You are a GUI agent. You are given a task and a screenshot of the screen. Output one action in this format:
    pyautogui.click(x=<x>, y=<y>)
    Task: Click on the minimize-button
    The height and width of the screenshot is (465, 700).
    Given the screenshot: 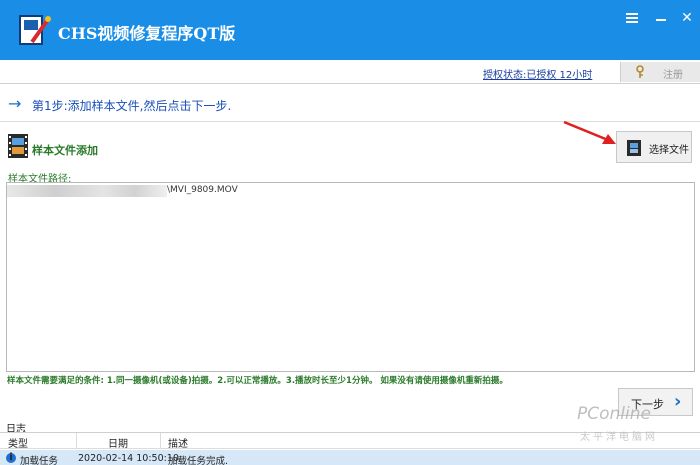 What is the action you would take?
    pyautogui.click(x=661, y=18)
    